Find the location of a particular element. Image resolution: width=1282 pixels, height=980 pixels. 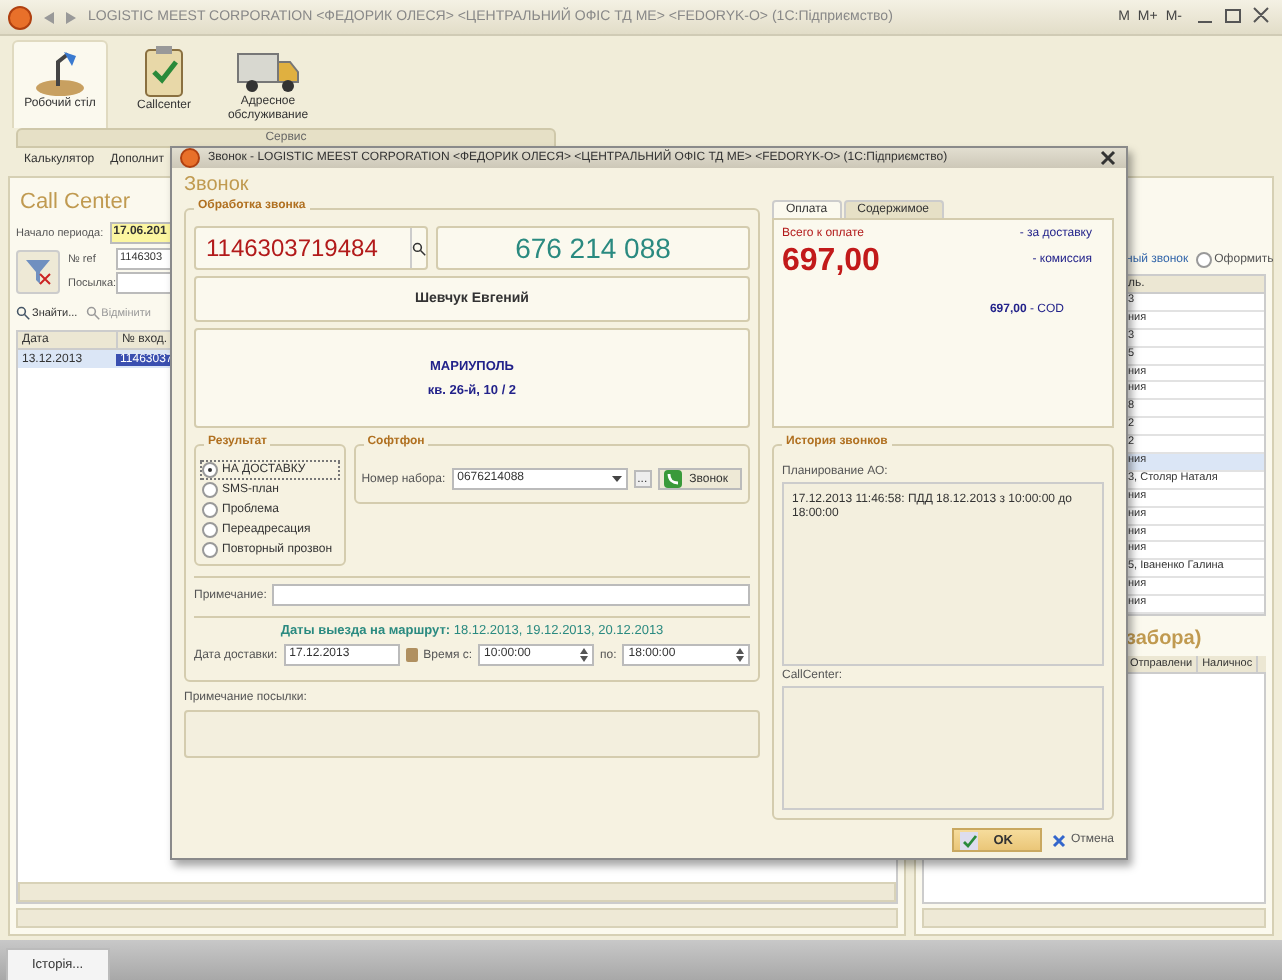

phone-number: 676 214 088 is located at coordinates (593, 248).